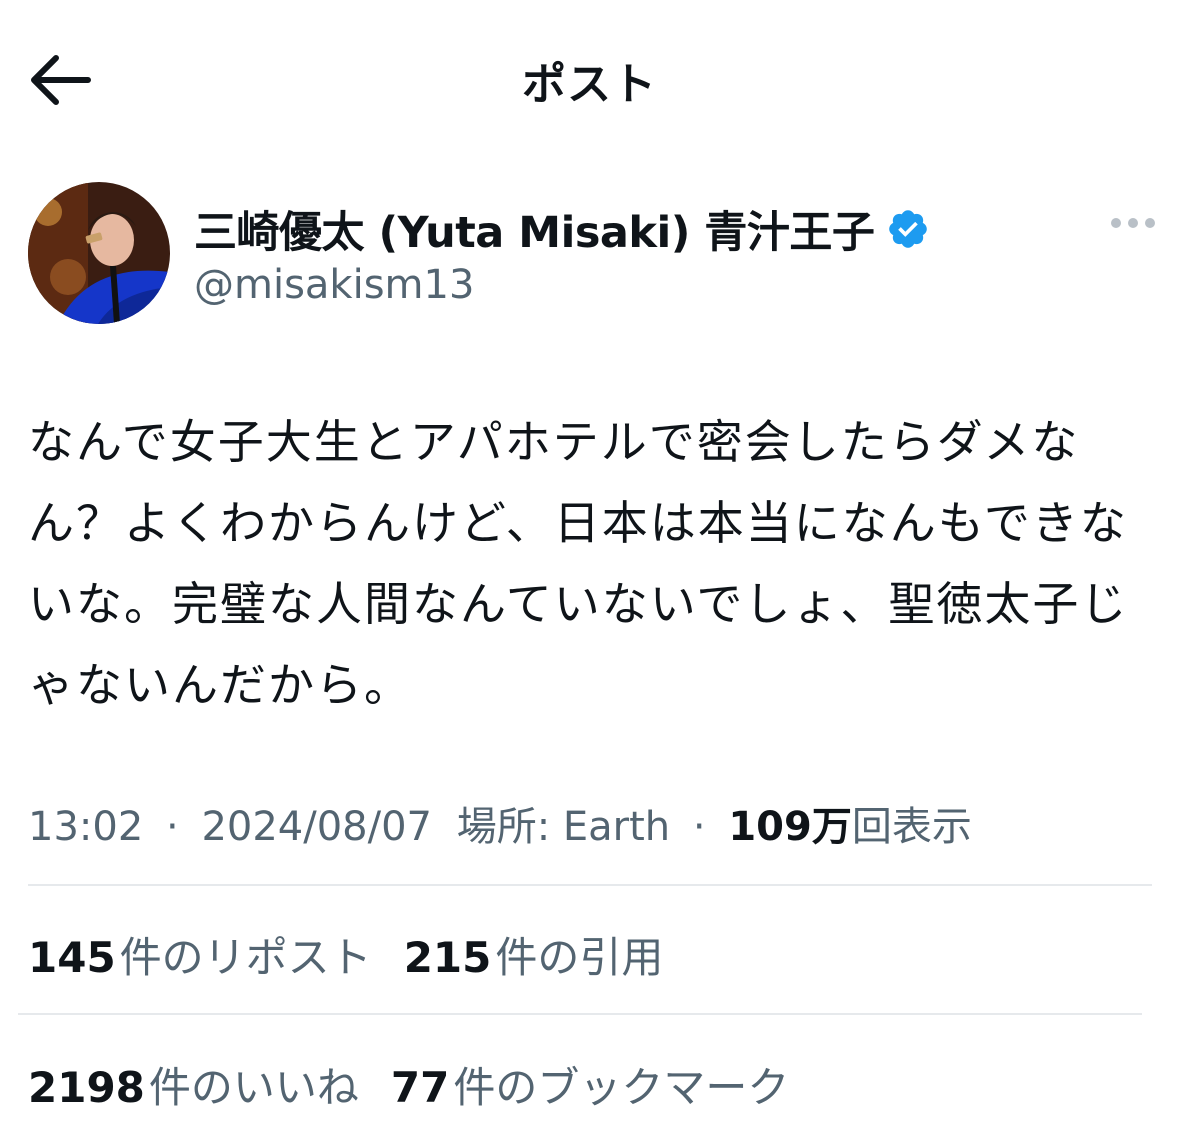  What do you see at coordinates (334, 285) in the screenshot?
I see `user-handle: @misakism13` at bounding box center [334, 285].